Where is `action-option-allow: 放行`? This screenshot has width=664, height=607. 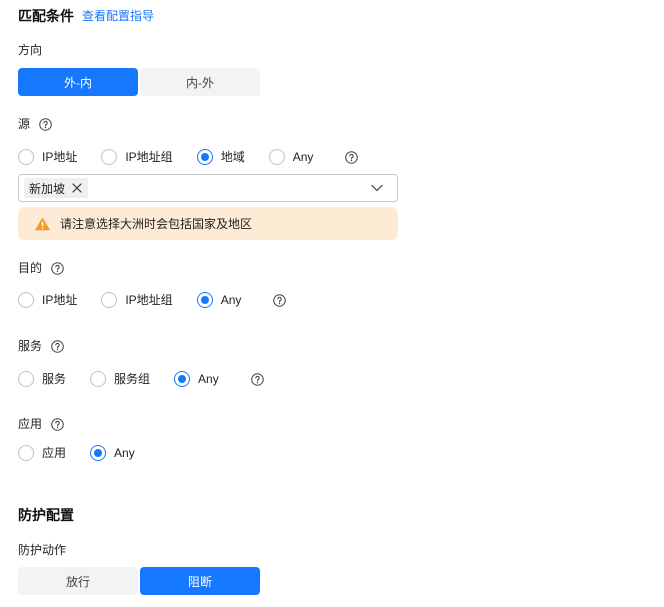 action-option-allow: 放行 is located at coordinates (78, 581).